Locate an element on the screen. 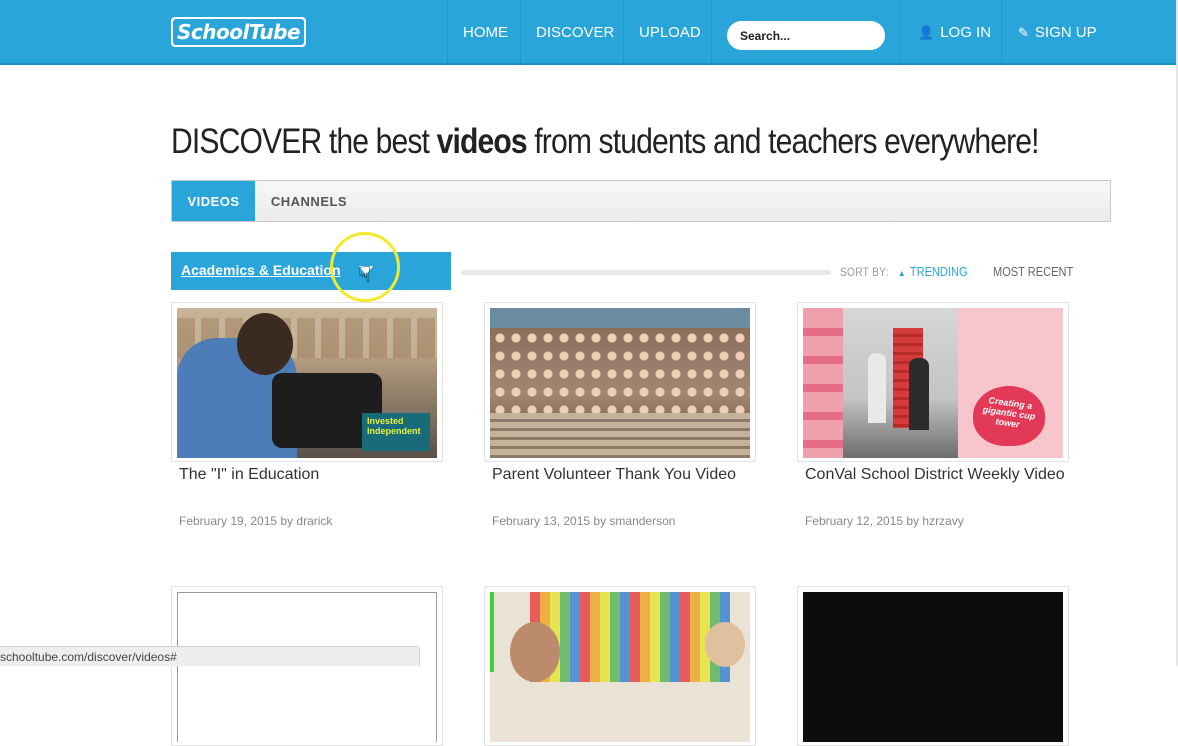  video-meta: February 13, 2015 by smanderson is located at coordinates (584, 521).